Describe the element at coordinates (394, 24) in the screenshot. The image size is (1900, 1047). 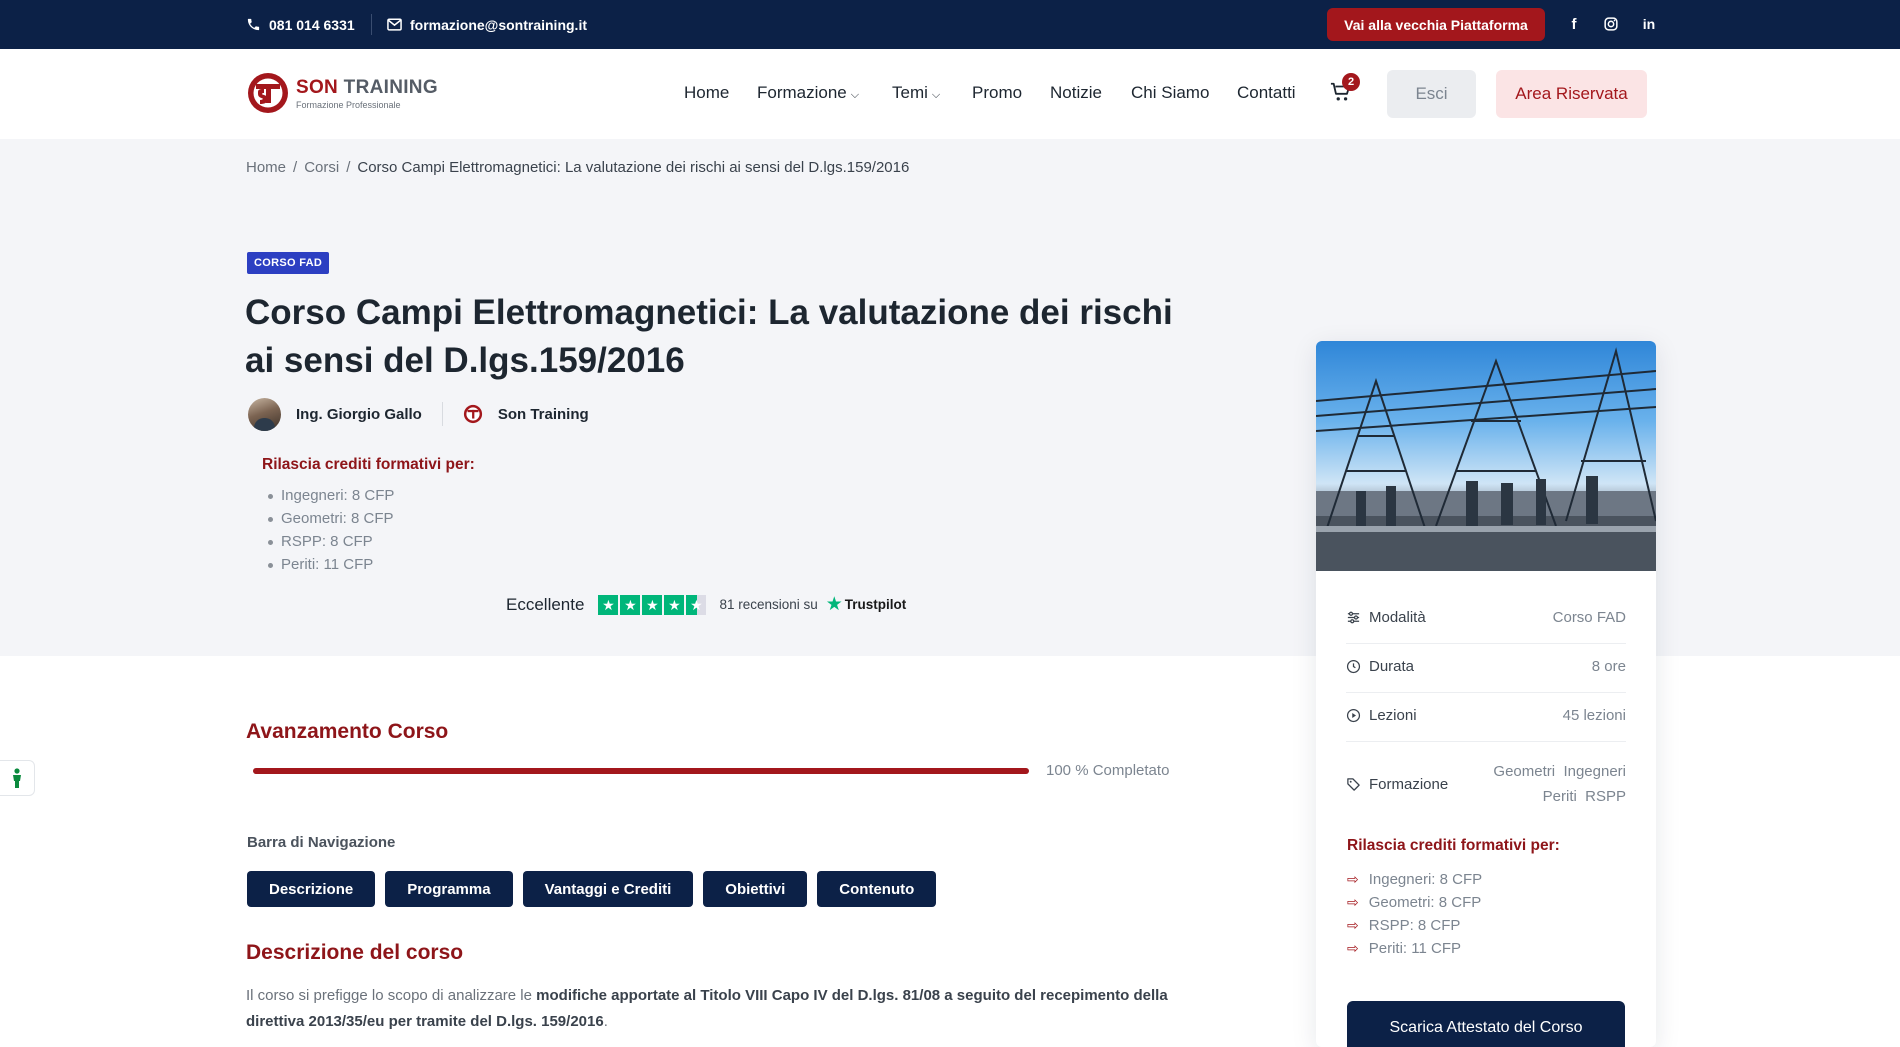
I see `envelope-icon` at that location.